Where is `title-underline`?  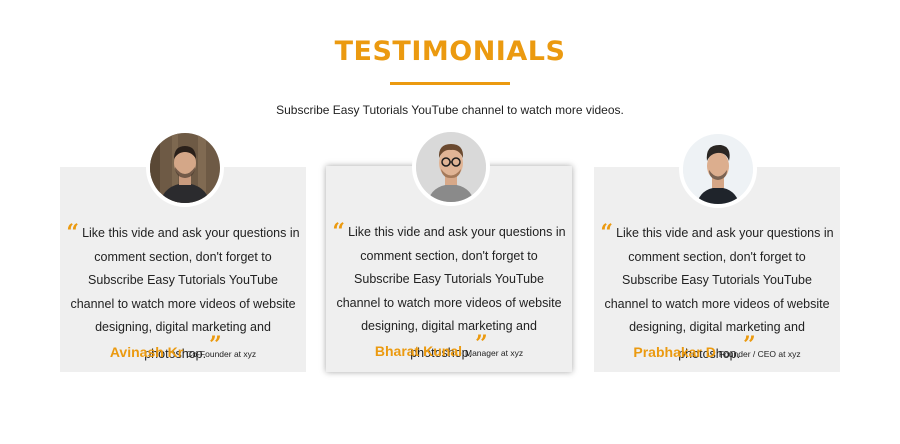
title-underline is located at coordinates (450, 83).